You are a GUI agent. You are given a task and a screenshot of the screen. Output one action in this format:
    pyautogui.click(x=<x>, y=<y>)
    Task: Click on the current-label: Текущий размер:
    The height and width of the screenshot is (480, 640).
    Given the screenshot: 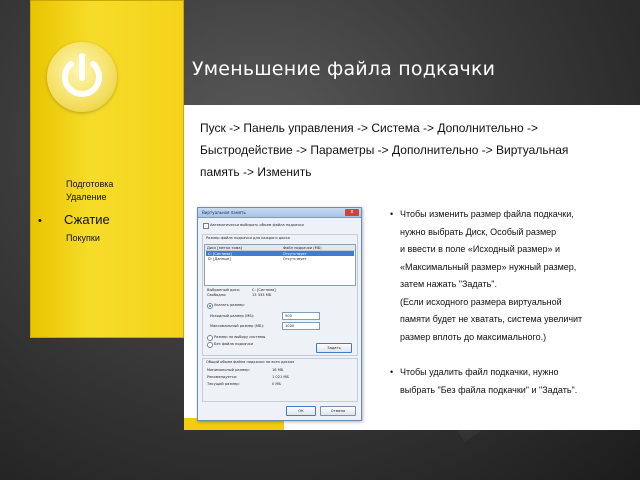 What is the action you would take?
    pyautogui.click(x=223, y=384)
    